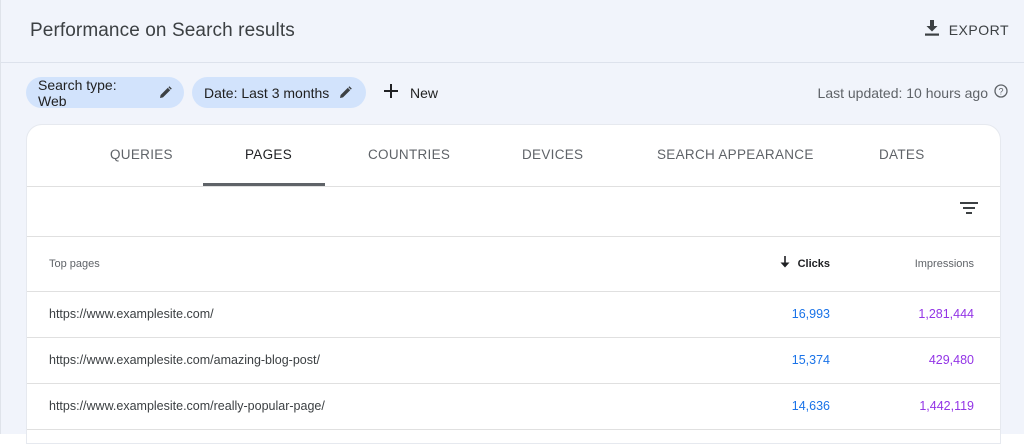 Image resolution: width=1024 pixels, height=444 pixels. What do you see at coordinates (513, 212) in the screenshot?
I see `table-toolbar` at bounding box center [513, 212].